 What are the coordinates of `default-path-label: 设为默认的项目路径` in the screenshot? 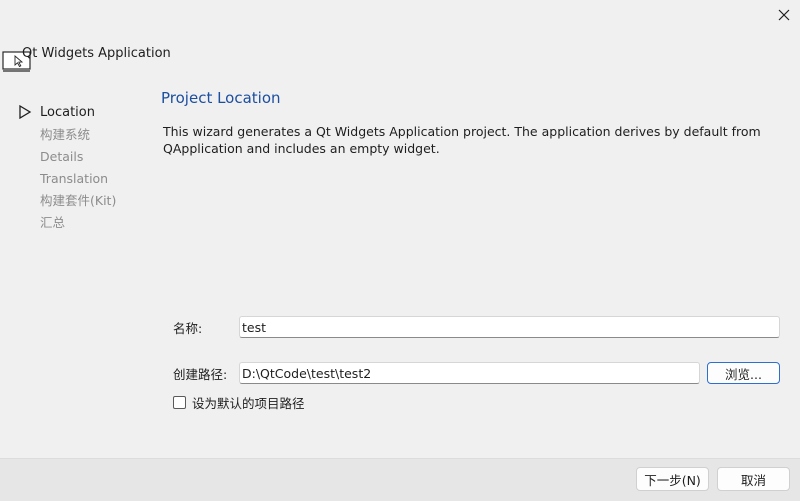 It's located at (248, 403).